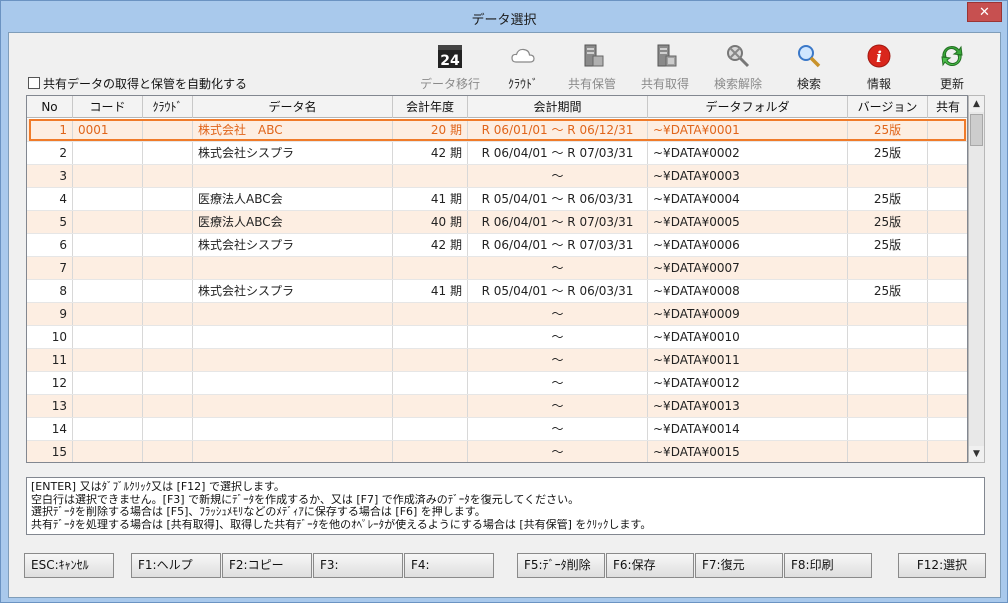 This screenshot has height=603, width=1008. Describe the element at coordinates (976, 130) in the screenshot. I see `scroll-thumb` at that location.